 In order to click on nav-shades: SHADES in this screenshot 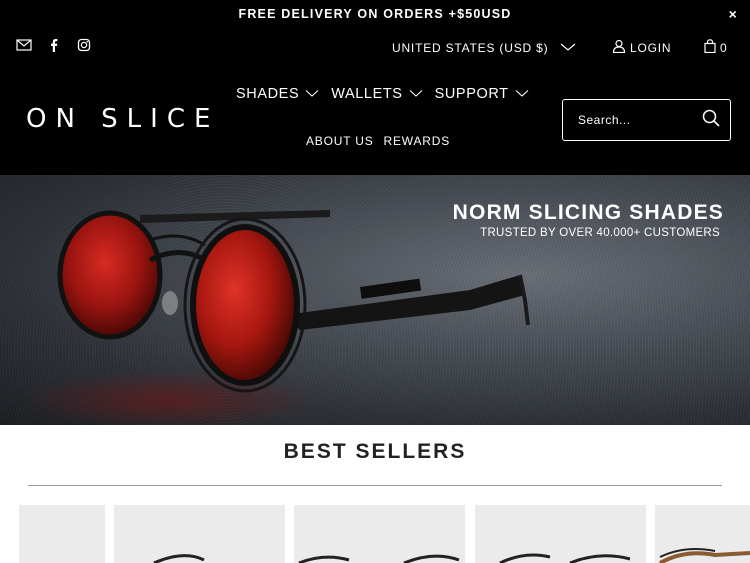, I will do `click(277, 94)`.